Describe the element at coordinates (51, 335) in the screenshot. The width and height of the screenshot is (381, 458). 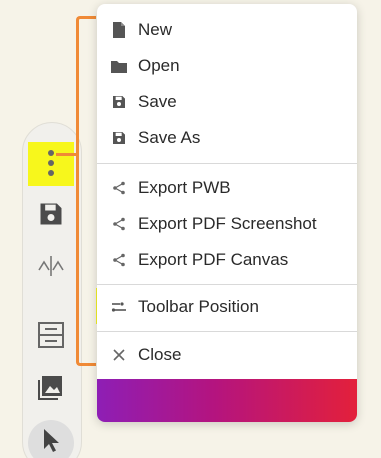
I see `grid-icon` at that location.